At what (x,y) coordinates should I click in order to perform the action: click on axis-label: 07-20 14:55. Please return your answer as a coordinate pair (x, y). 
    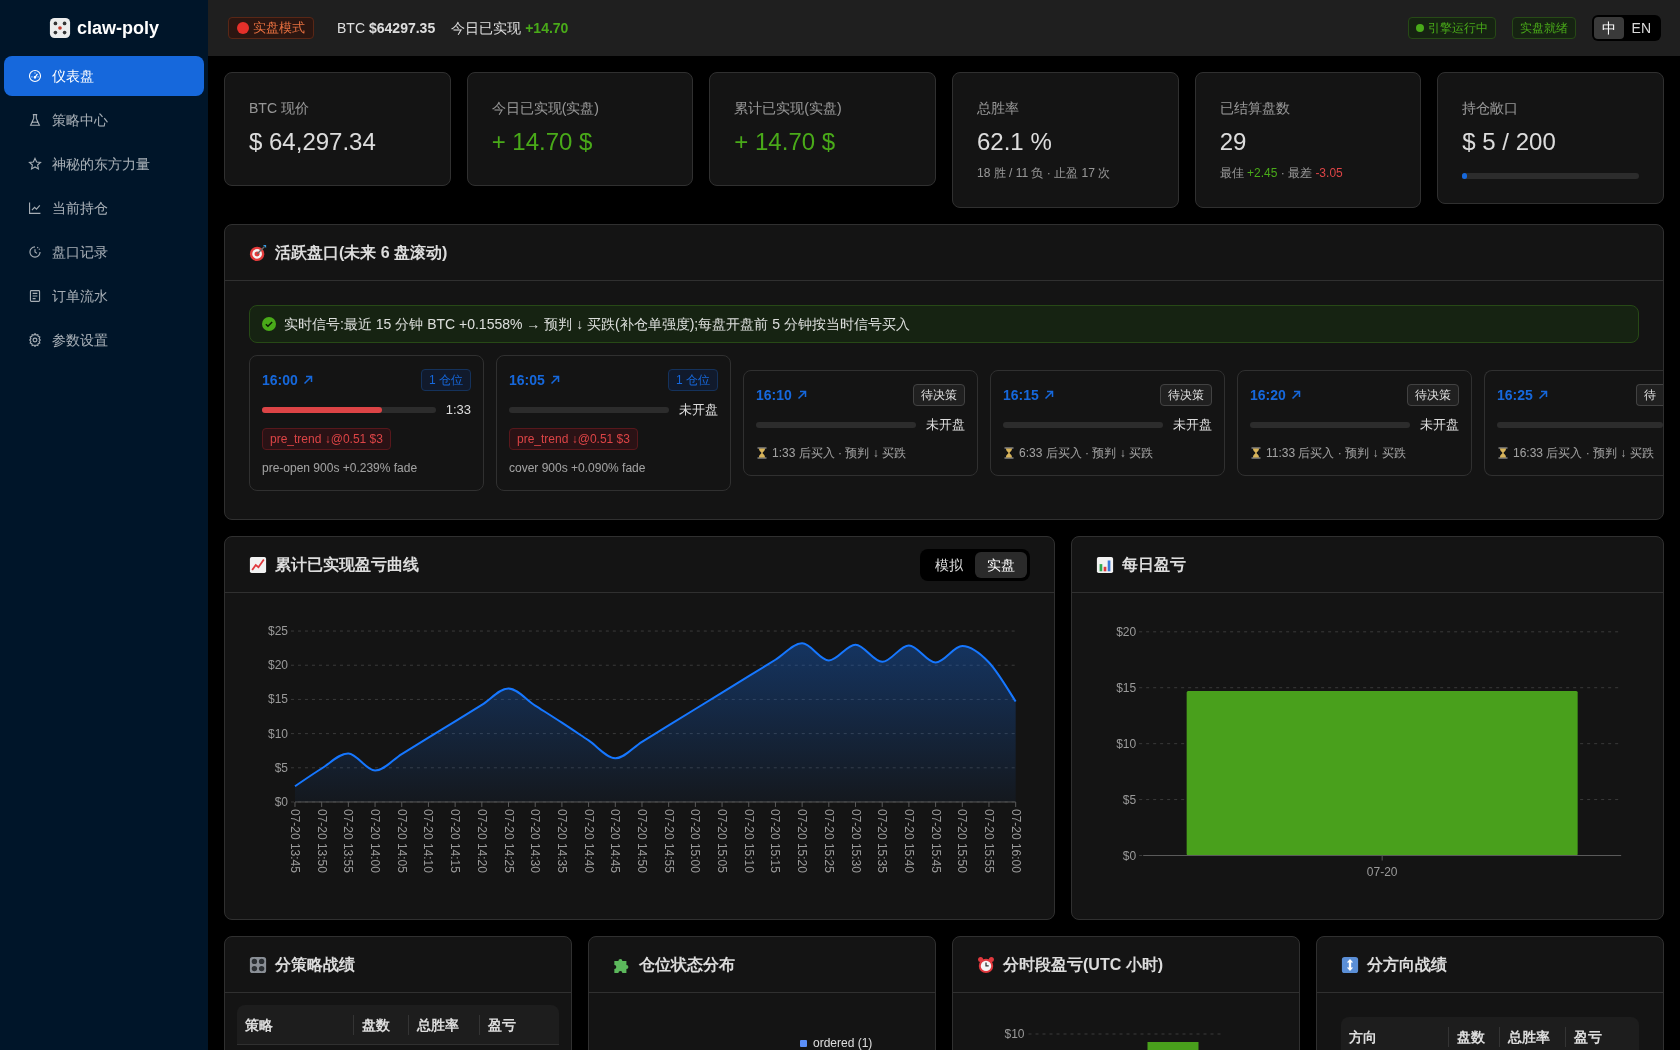
    Looking at the image, I should click on (668, 841).